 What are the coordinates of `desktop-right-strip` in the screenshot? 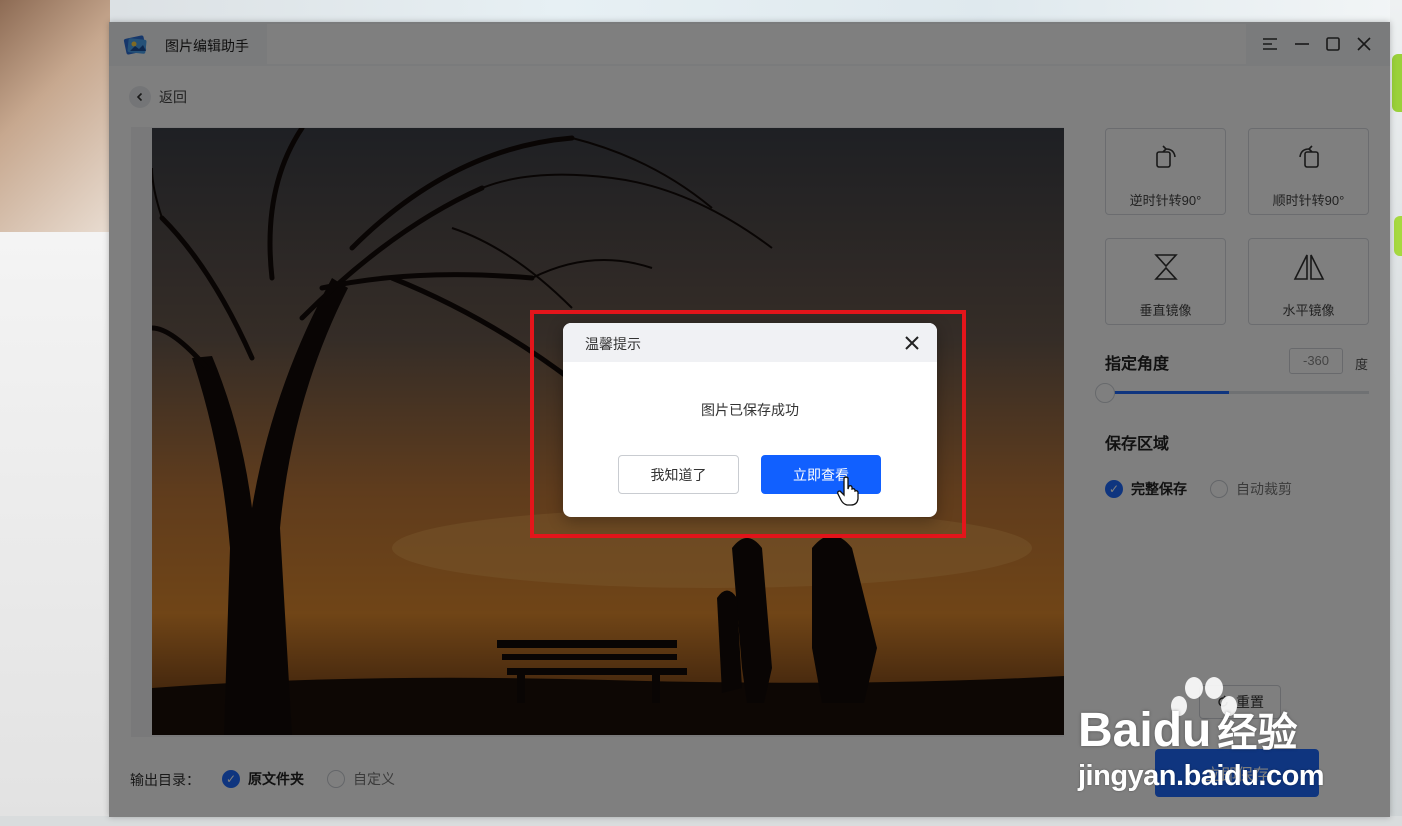 It's located at (1396, 413).